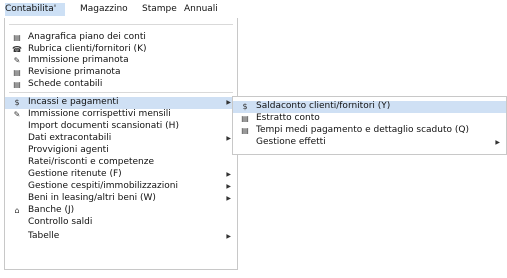  I want to click on menu-item-controllo-saldi: Controllo saldi, so click(121, 223).